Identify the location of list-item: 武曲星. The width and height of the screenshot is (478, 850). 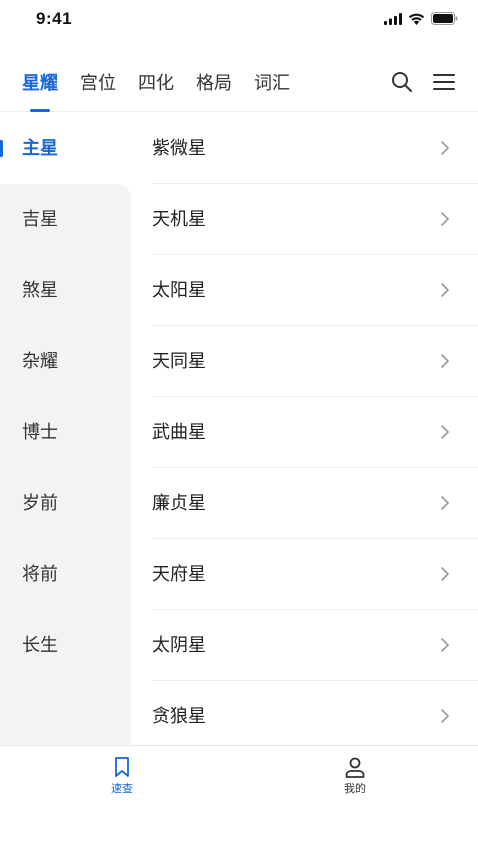
(304, 432).